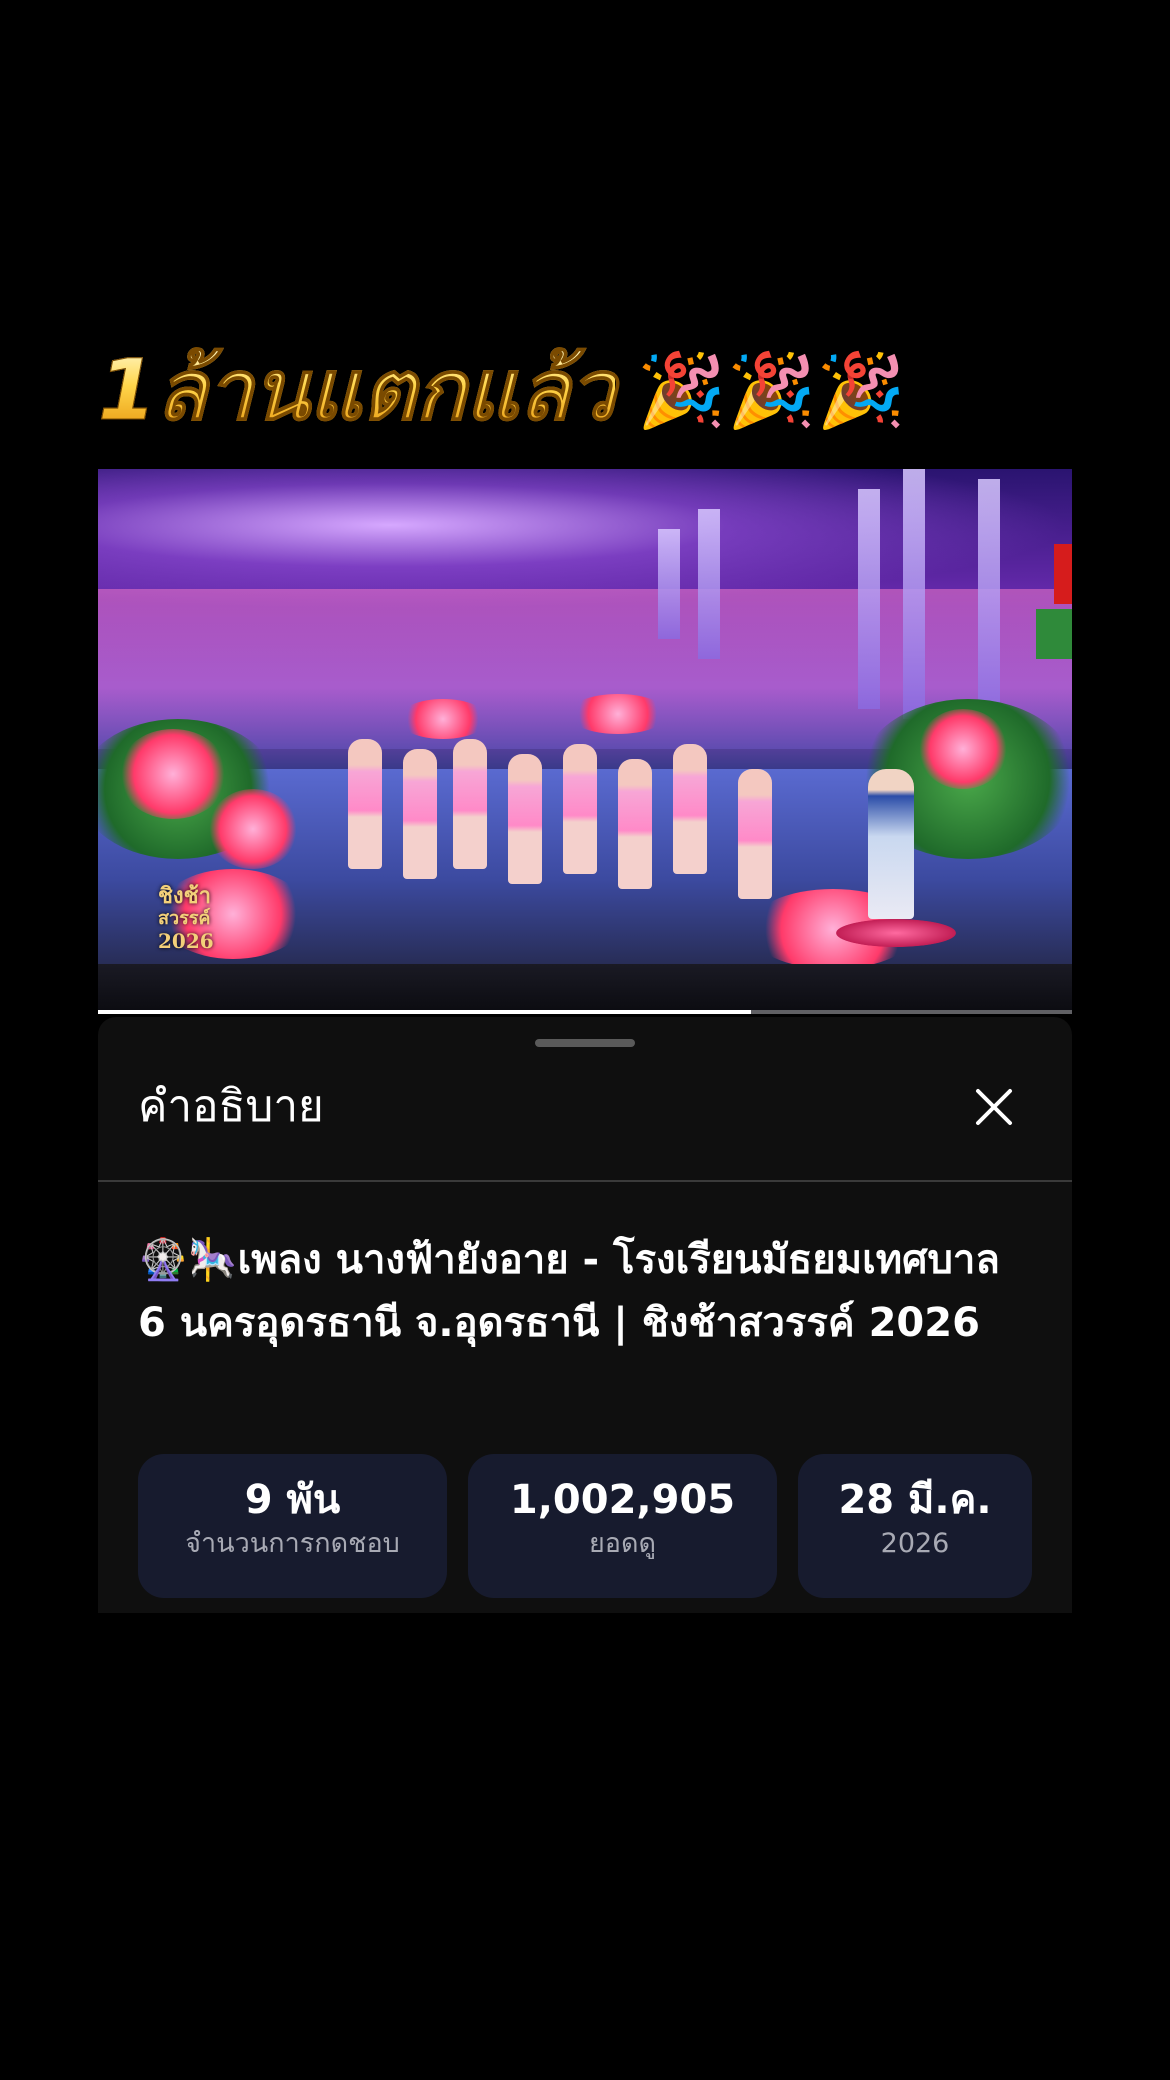 This screenshot has width=1170, height=2080. What do you see at coordinates (622, 1500) in the screenshot?
I see `views-count: 1,002,905` at bounding box center [622, 1500].